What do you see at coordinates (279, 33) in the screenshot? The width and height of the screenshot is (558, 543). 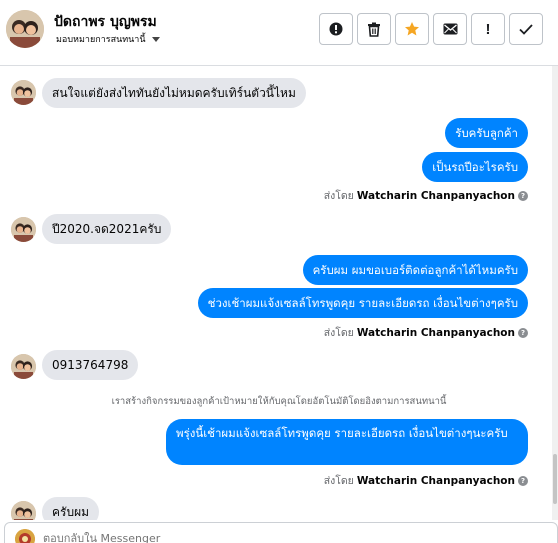 I see `conversation-header: ปัดถาพร บุญพรม มอบหมายการสนทนานี้ !` at bounding box center [279, 33].